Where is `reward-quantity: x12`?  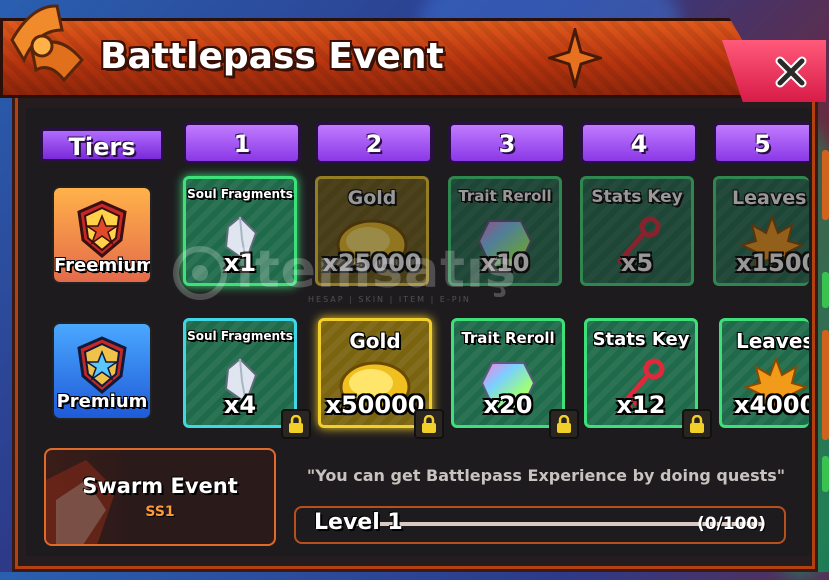 reward-quantity: x12 is located at coordinates (641, 405).